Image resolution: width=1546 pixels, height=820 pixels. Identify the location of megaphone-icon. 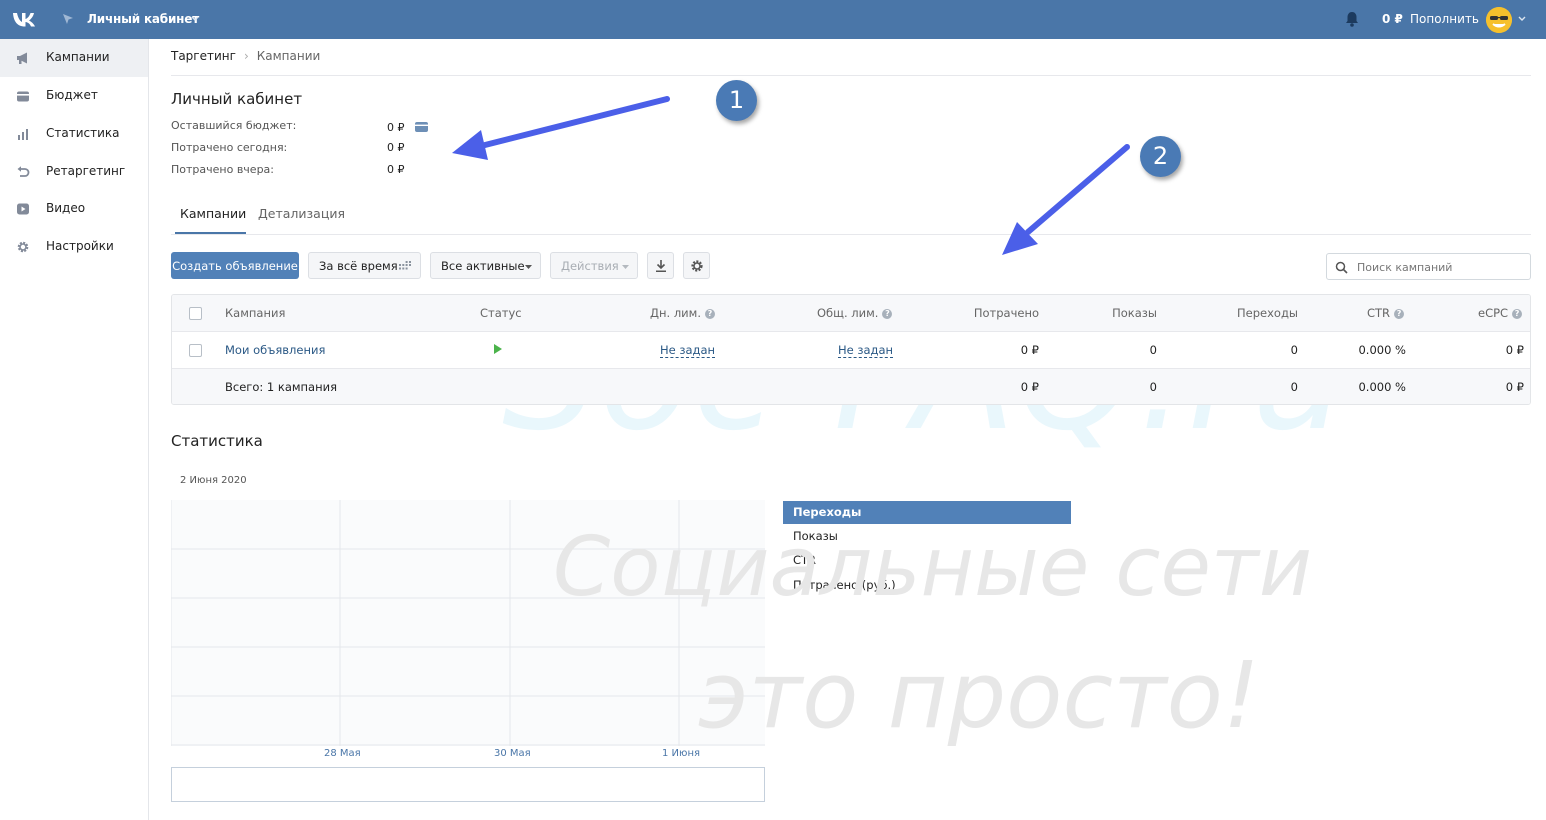
(22, 58).